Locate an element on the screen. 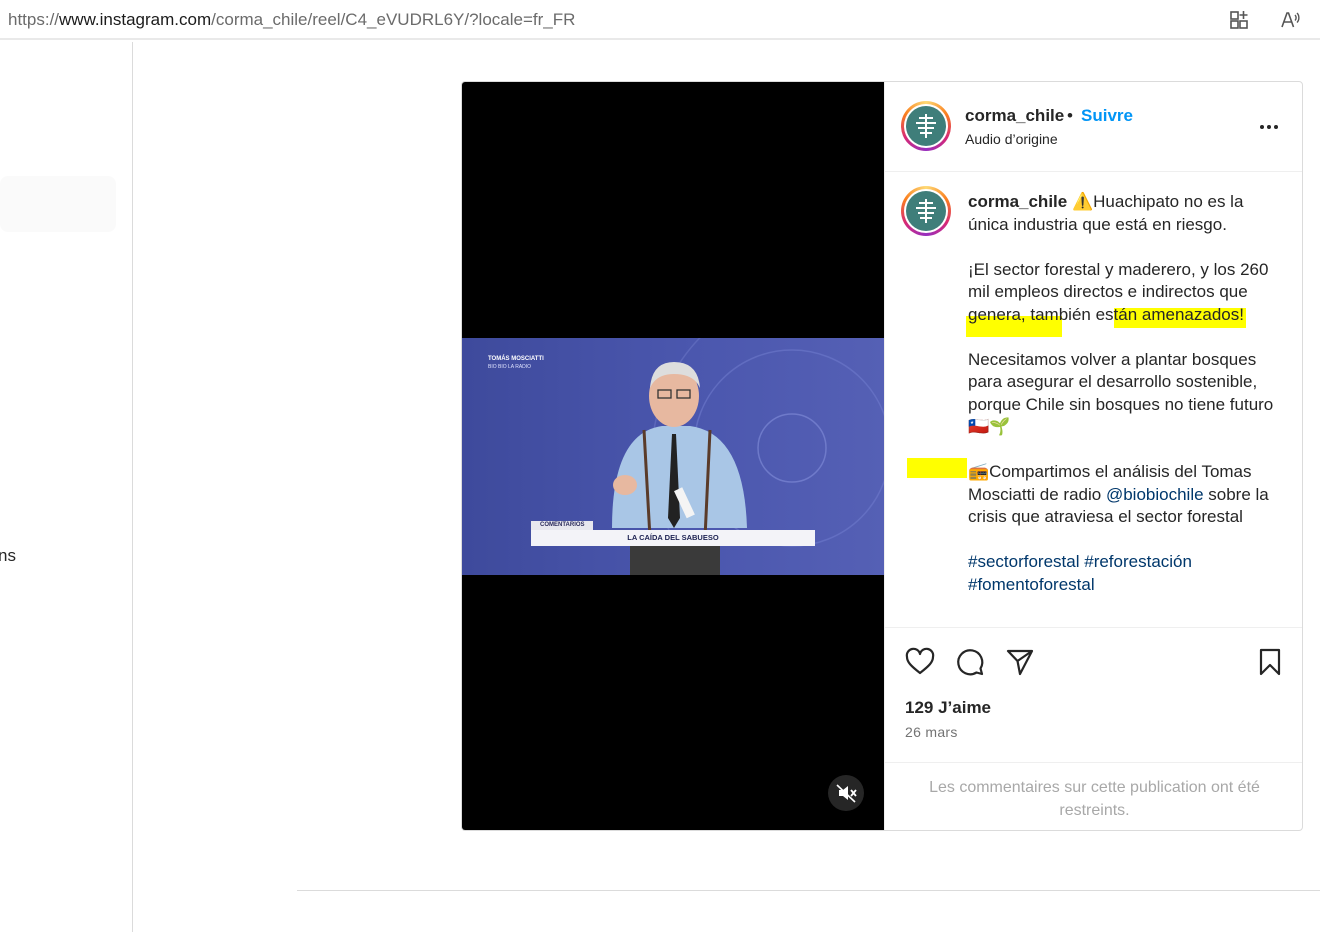 The image size is (1320, 932). nav-item-label: ns is located at coordinates (8, 556).